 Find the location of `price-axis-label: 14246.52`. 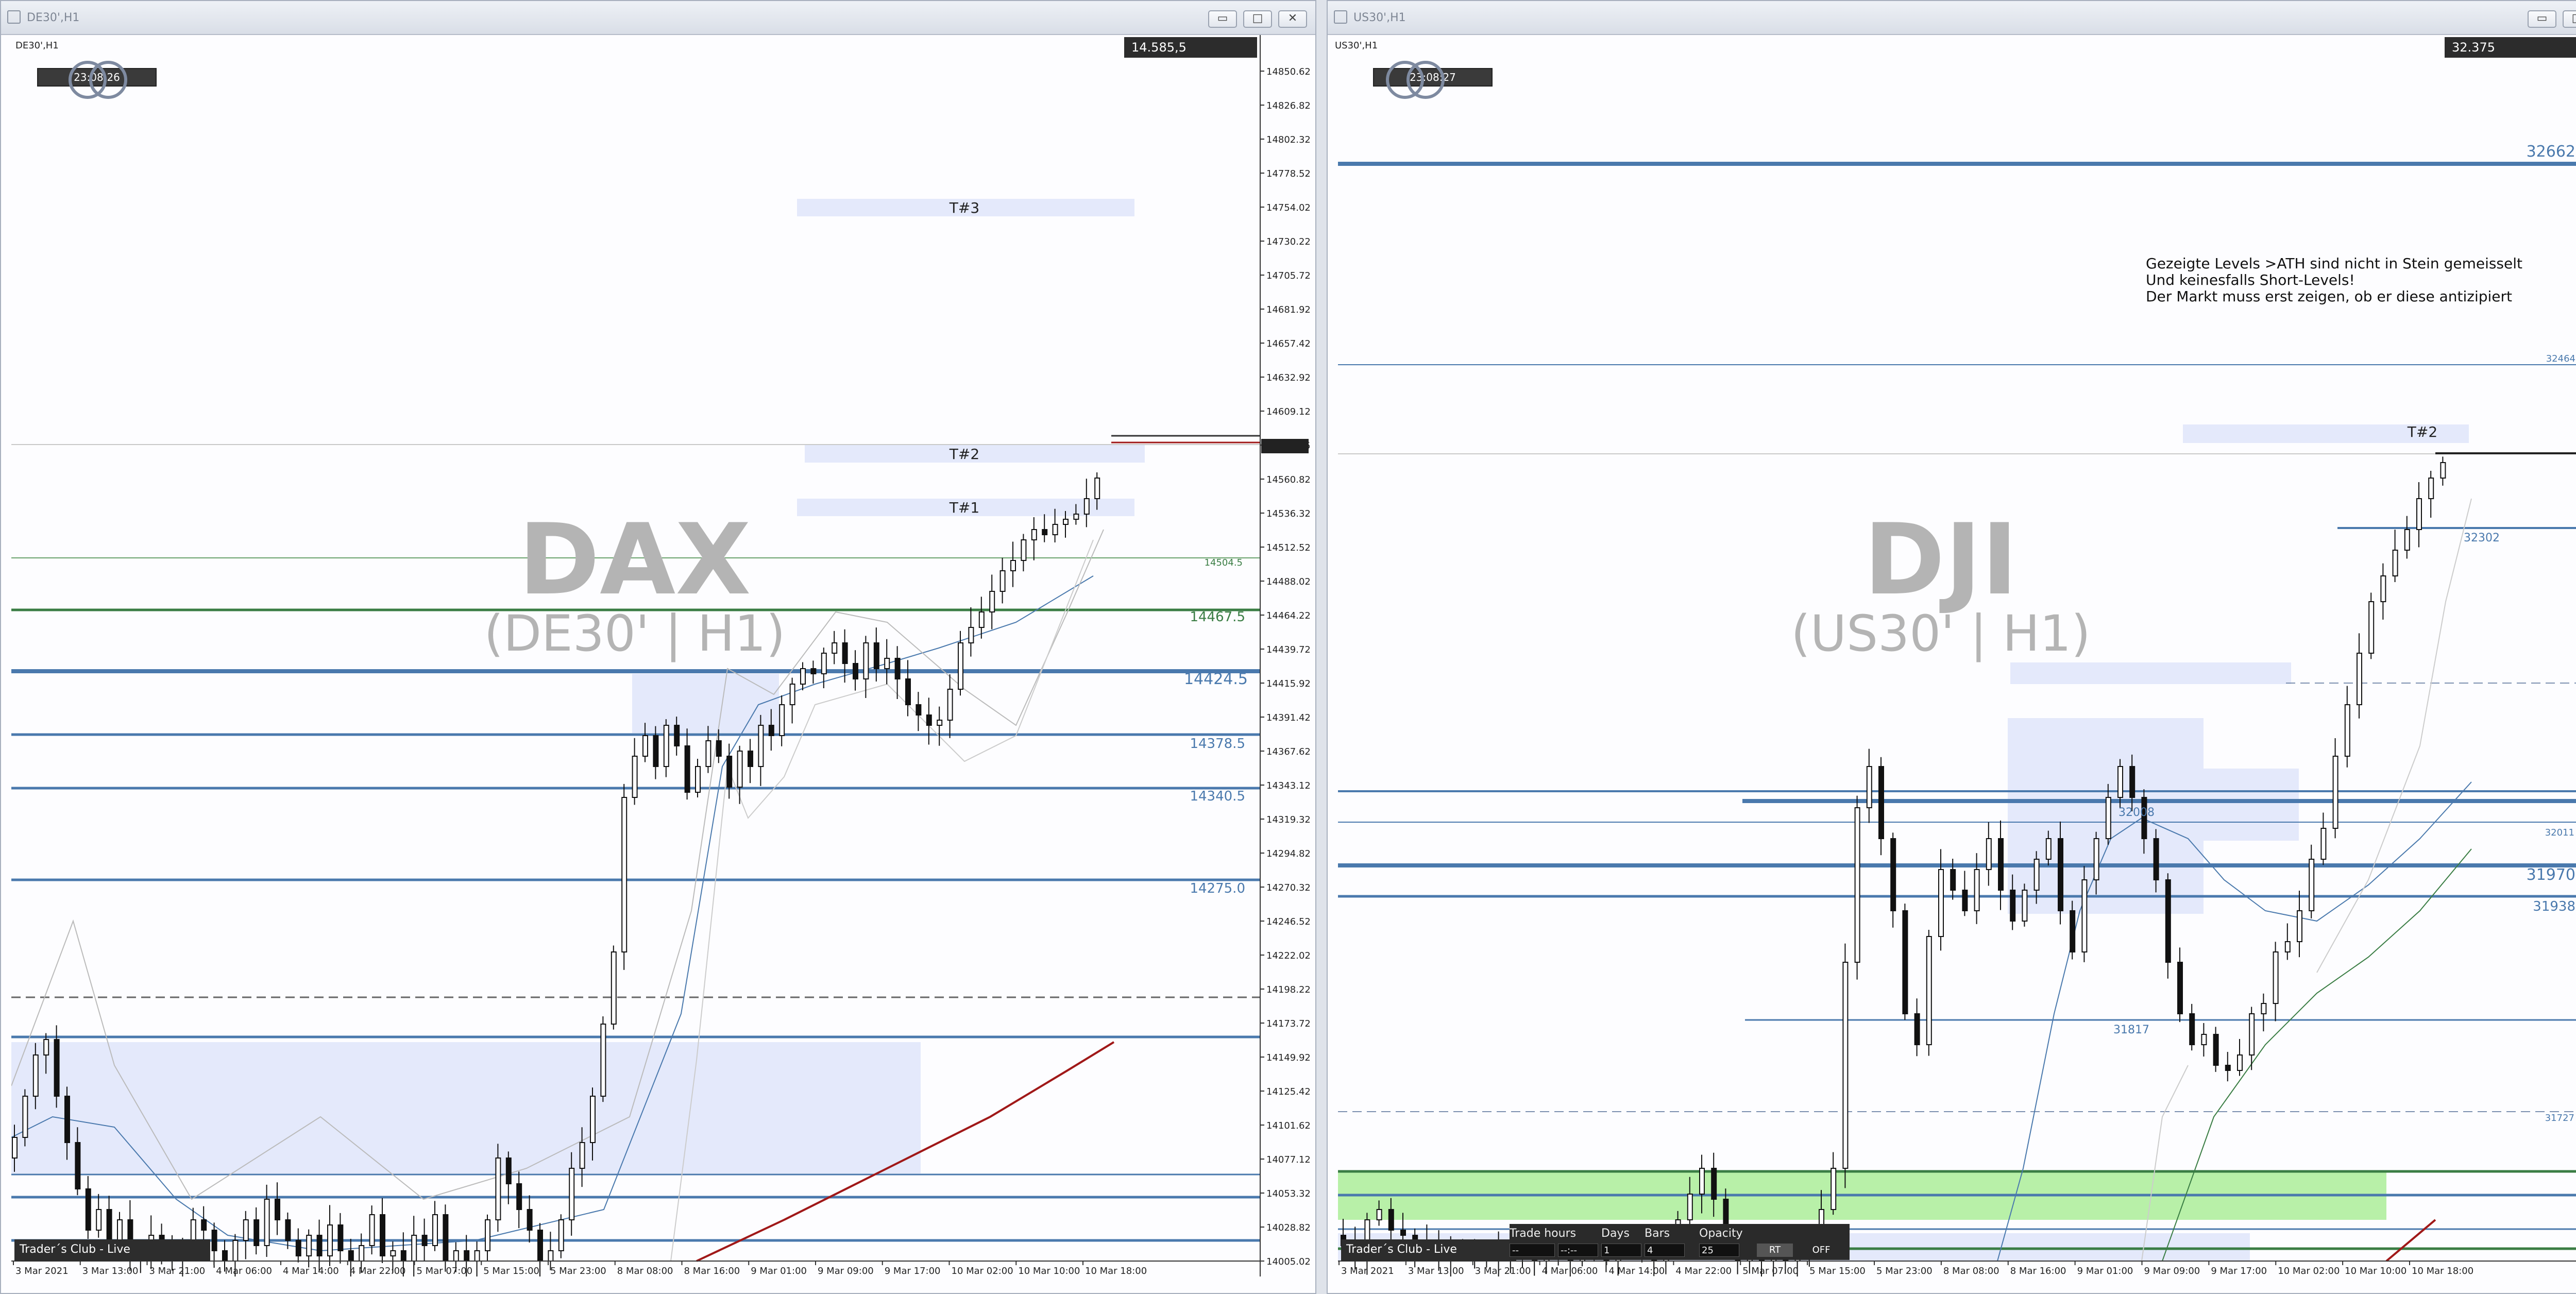

price-axis-label: 14246.52 is located at coordinates (1288, 921).